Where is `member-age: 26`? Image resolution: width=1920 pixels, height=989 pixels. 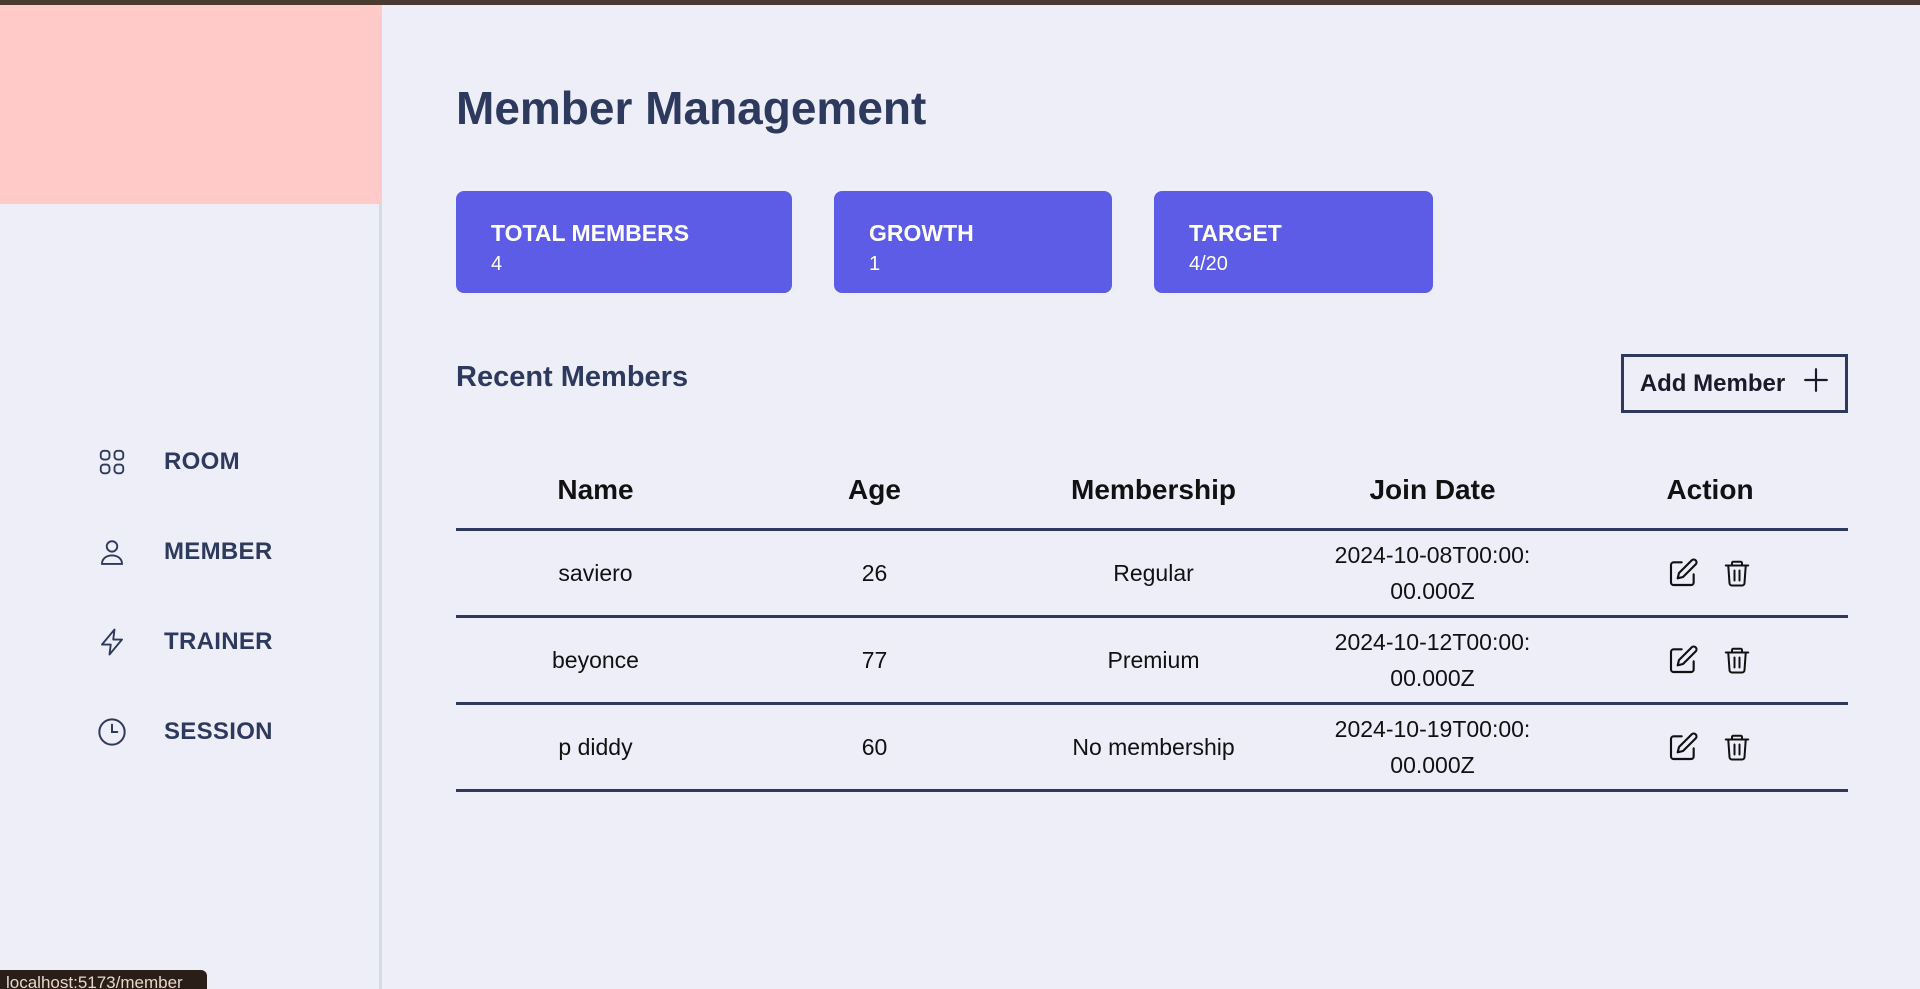
member-age: 26 is located at coordinates (874, 573).